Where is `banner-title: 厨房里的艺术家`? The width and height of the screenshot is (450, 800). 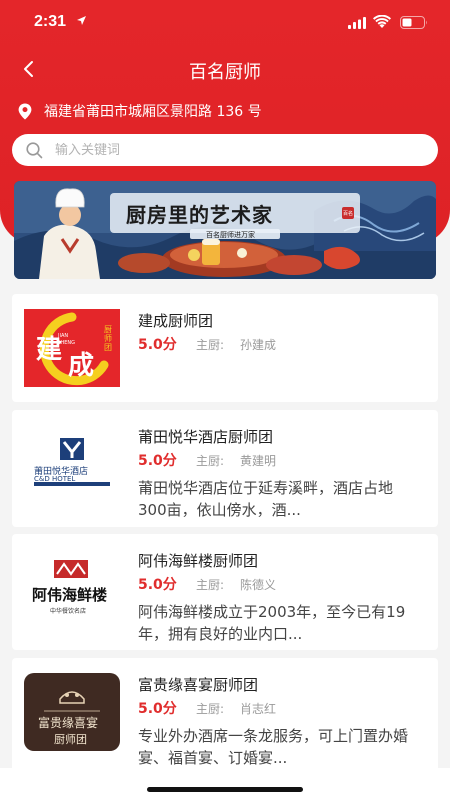 banner-title: 厨房里的艺术家 is located at coordinates (199, 215).